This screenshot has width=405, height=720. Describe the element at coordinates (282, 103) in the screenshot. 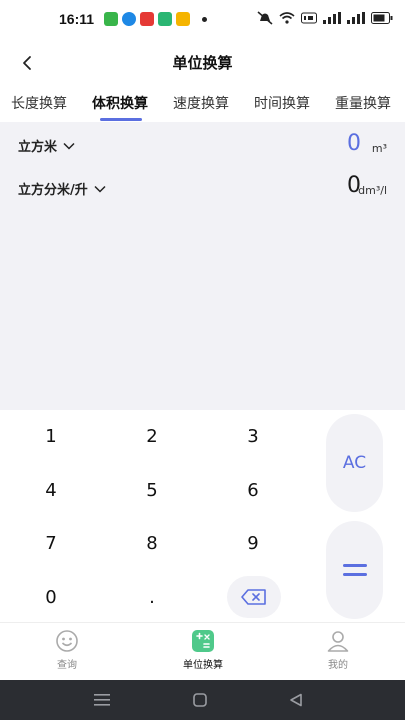

I see `tab-time: 时间换算` at that location.